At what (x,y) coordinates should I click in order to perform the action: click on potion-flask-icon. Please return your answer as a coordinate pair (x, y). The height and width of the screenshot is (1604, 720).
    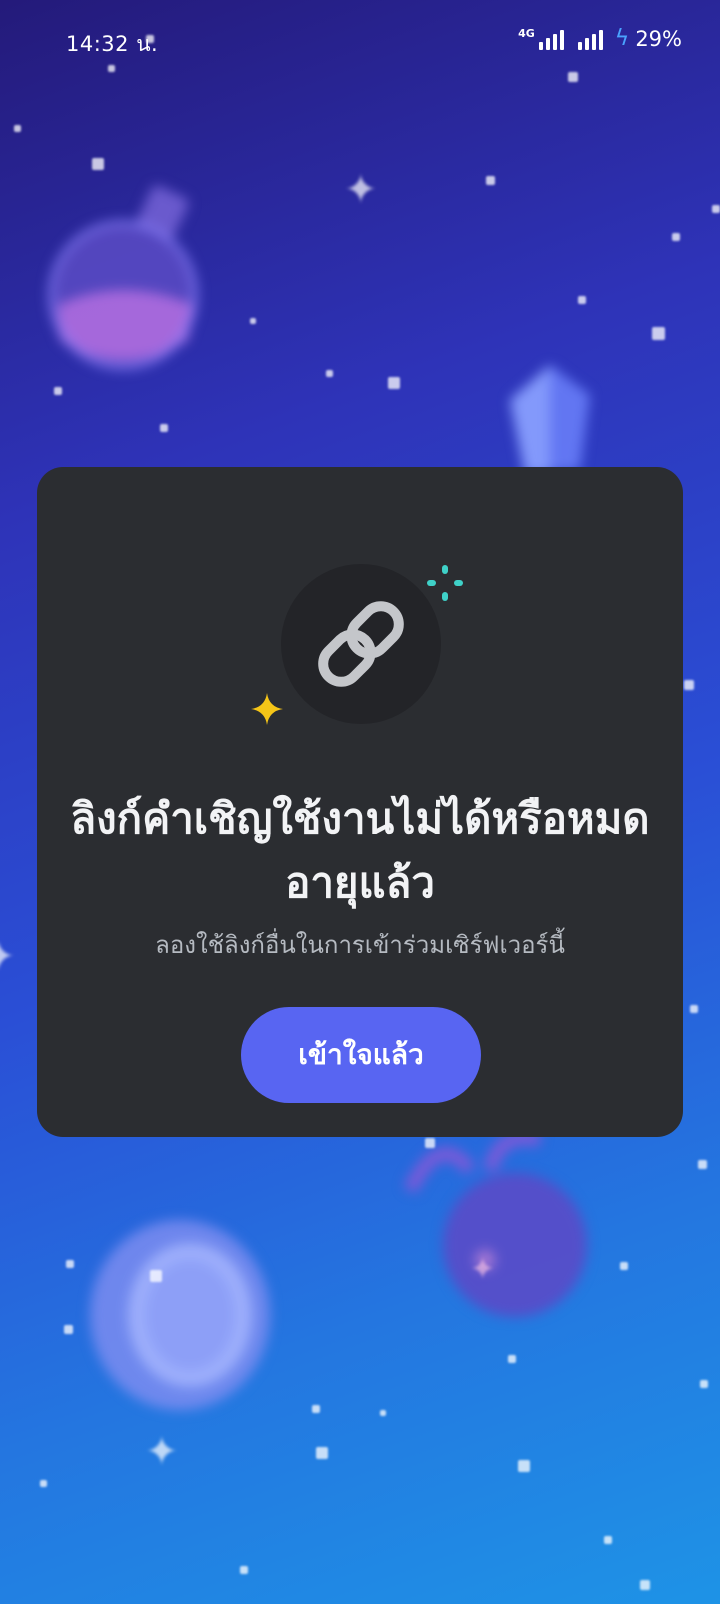
    Looking at the image, I should click on (128, 280).